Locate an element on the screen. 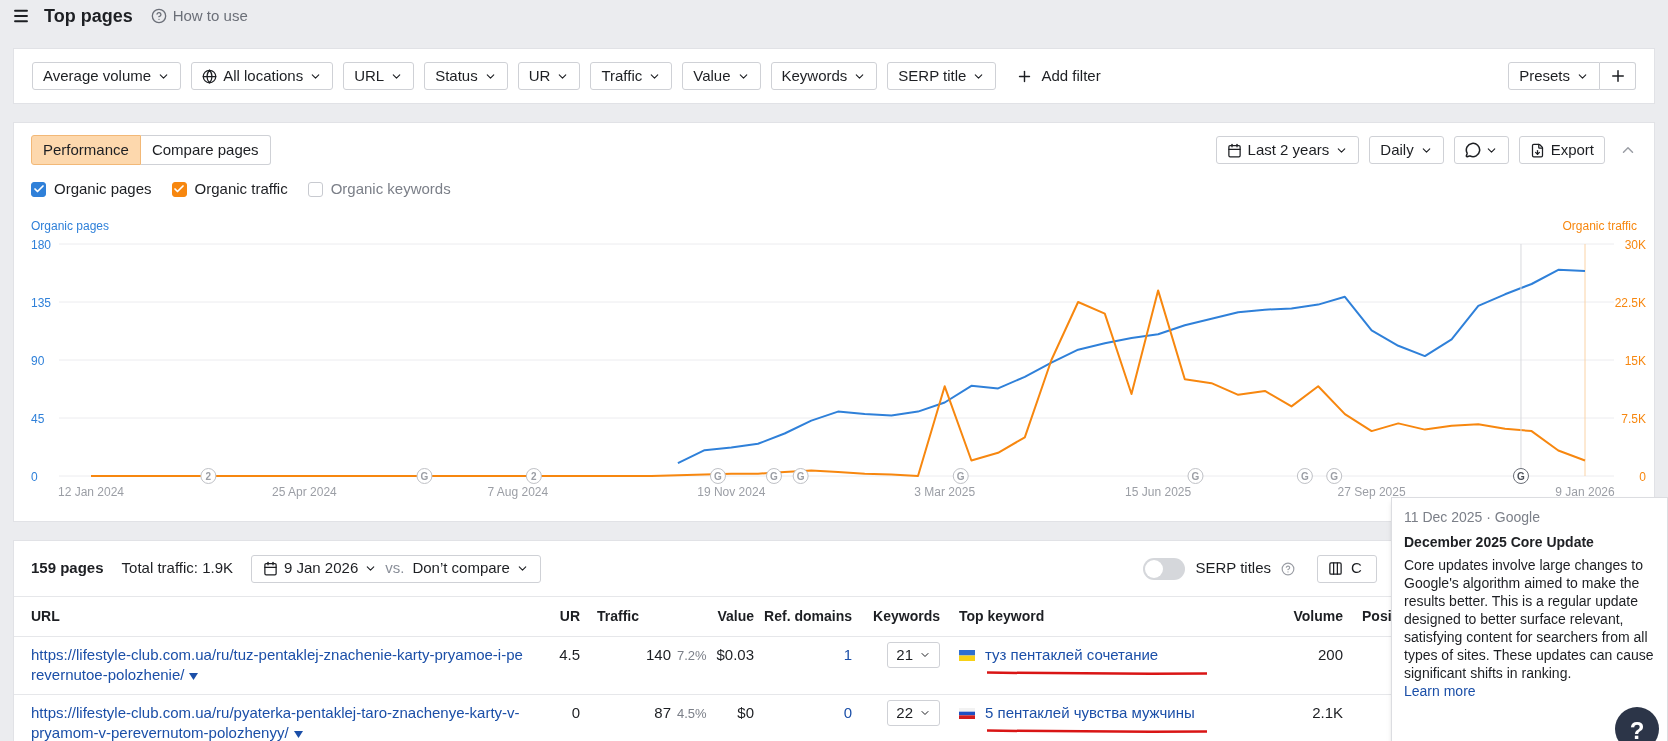 The width and height of the screenshot is (1668, 741). column-header: URL is located at coordinates (288, 616).